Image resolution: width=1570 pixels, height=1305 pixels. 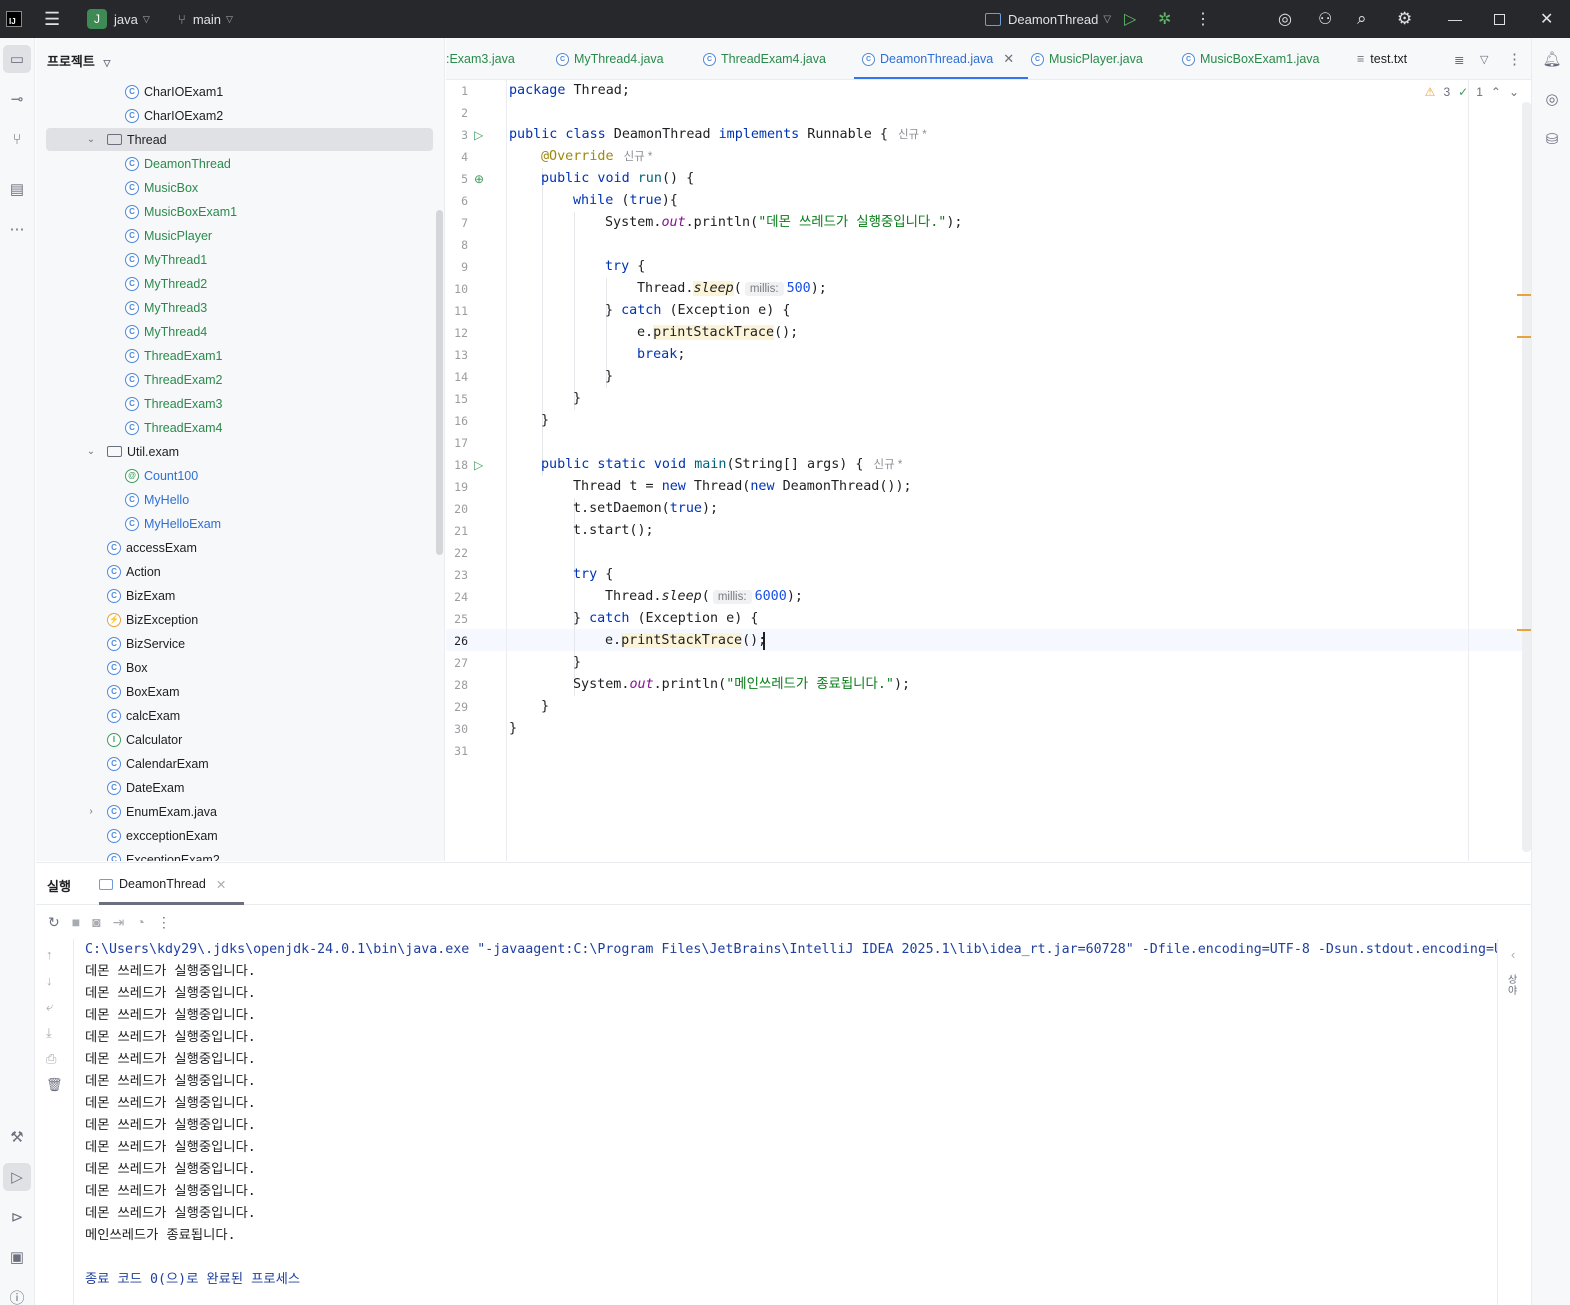 I want to click on project-scrollbar, so click(x=439, y=382).